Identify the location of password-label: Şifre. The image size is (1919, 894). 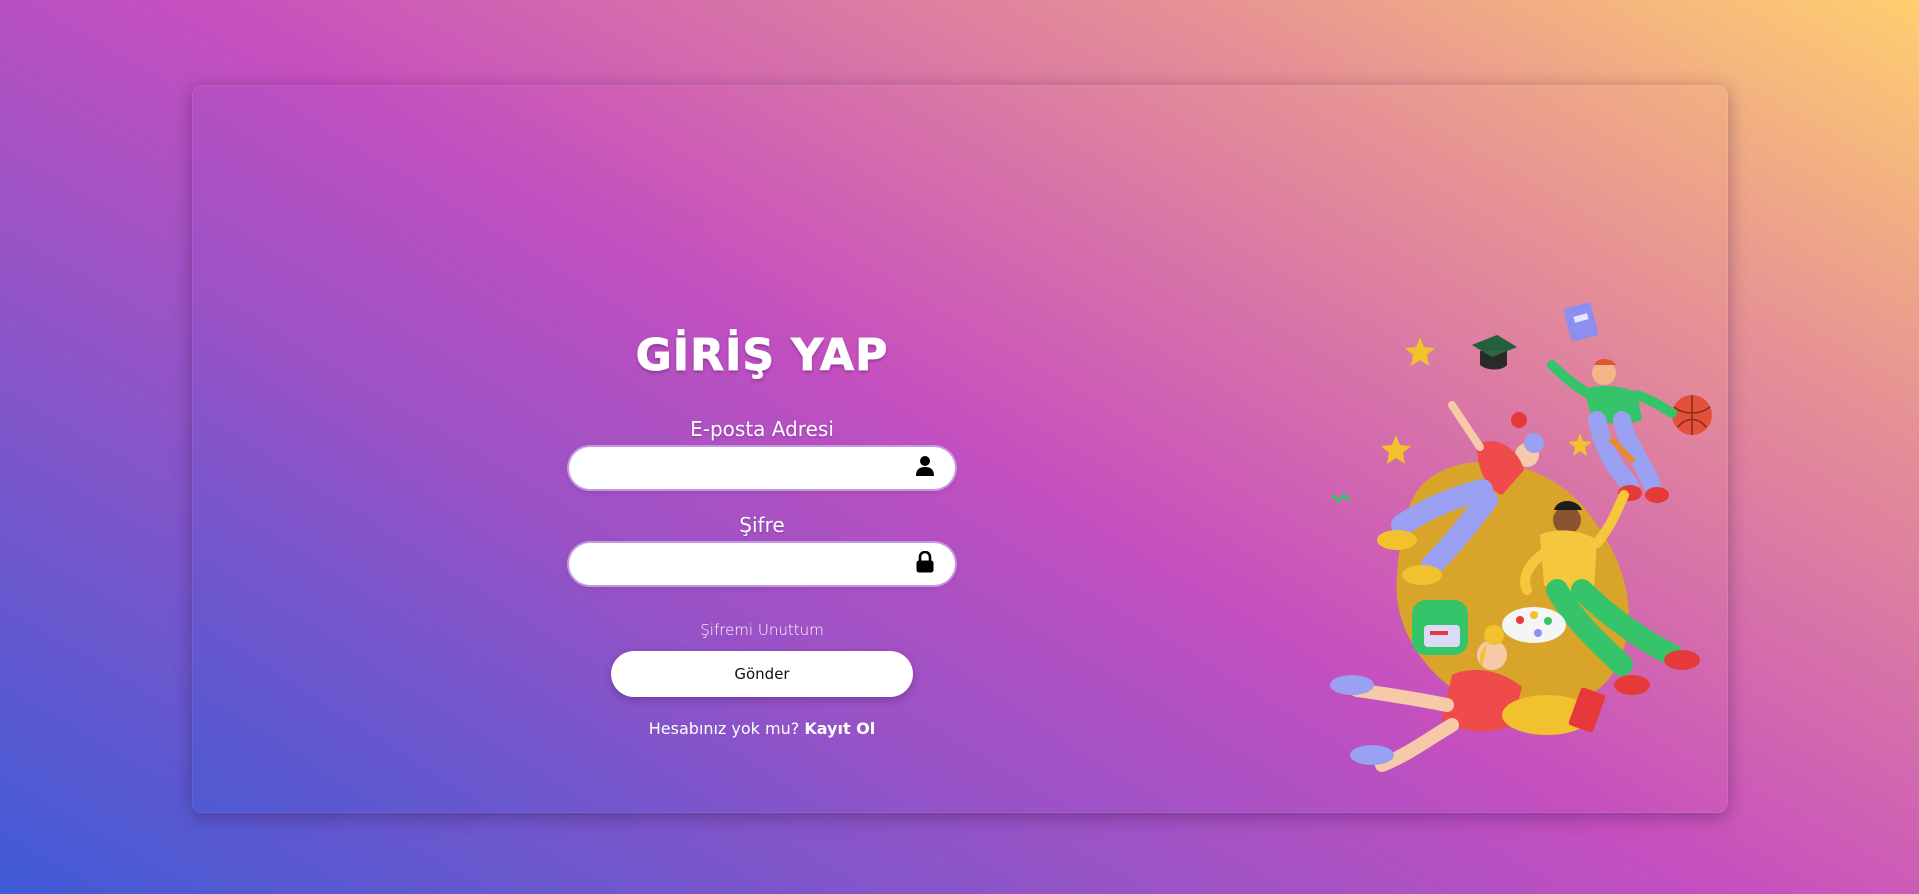
(762, 525).